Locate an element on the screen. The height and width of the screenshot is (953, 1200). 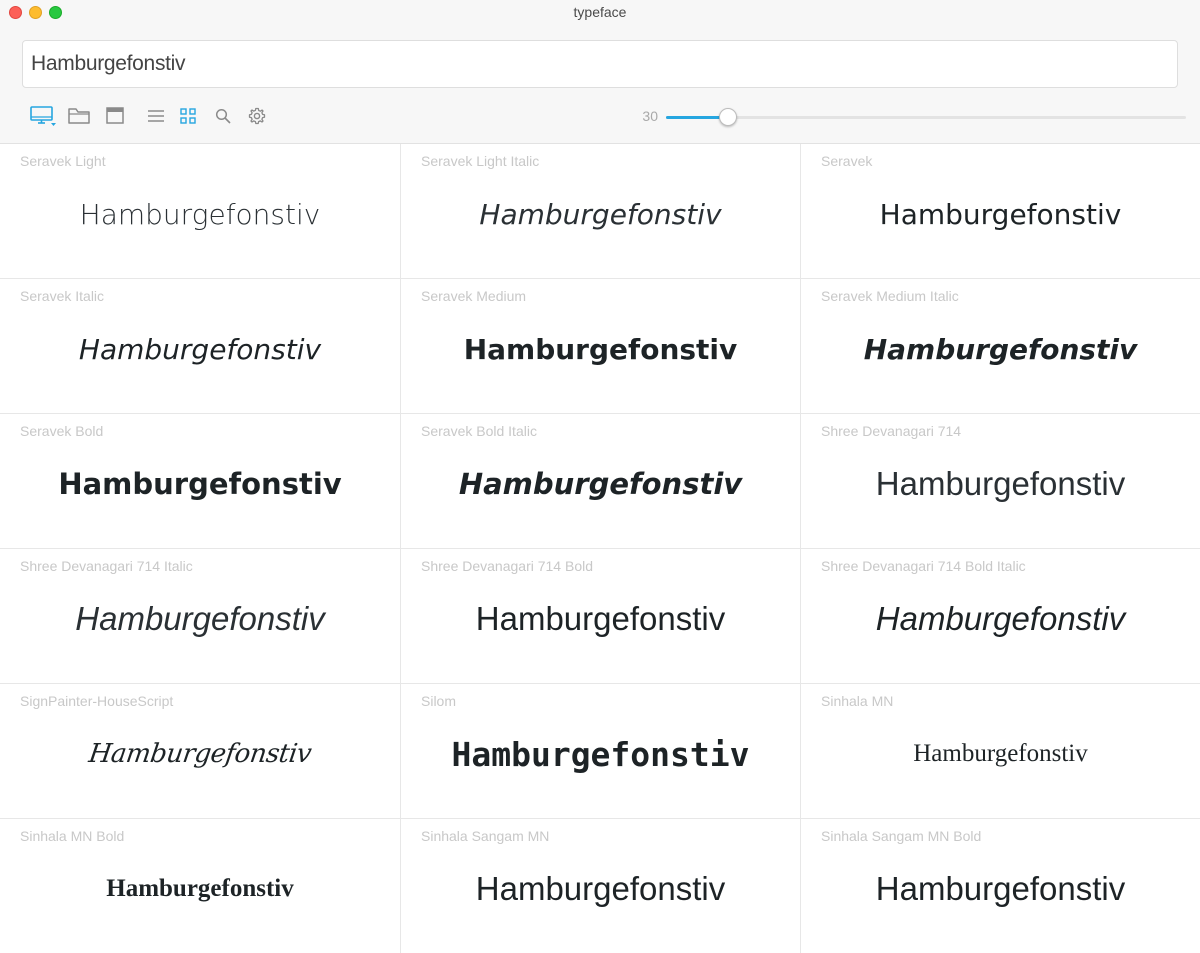
font-name-label: Shree Devanagari 714 Italic is located at coordinates (106, 566).